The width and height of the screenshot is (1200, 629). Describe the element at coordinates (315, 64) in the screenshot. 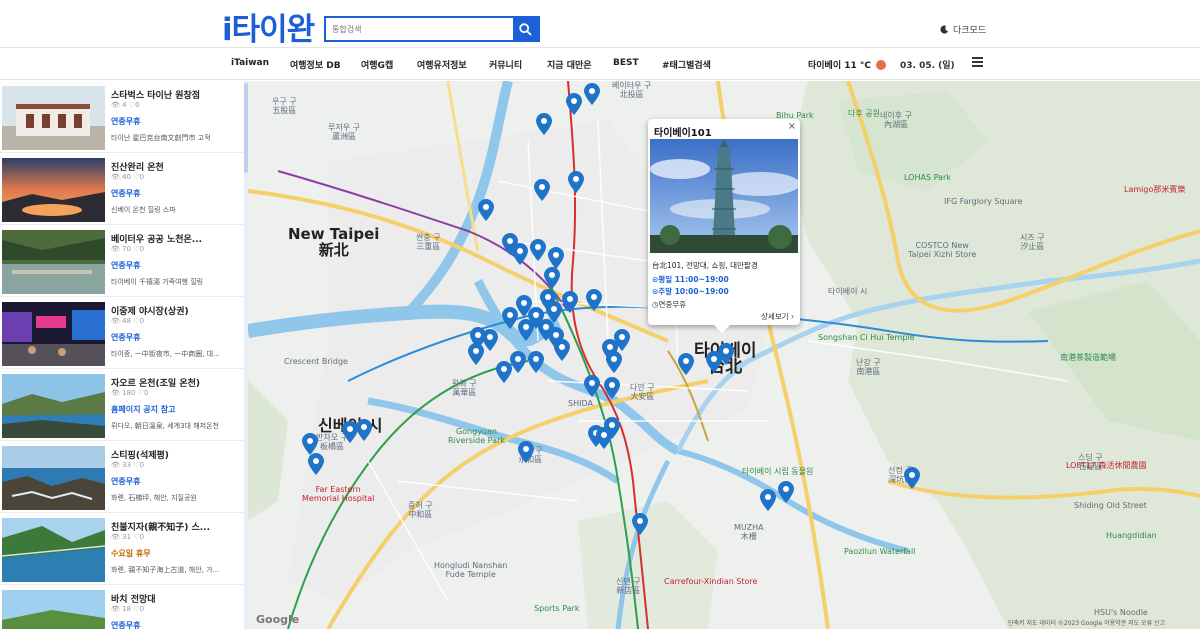

I see `nav-travel-db: 여행정보 DB` at that location.